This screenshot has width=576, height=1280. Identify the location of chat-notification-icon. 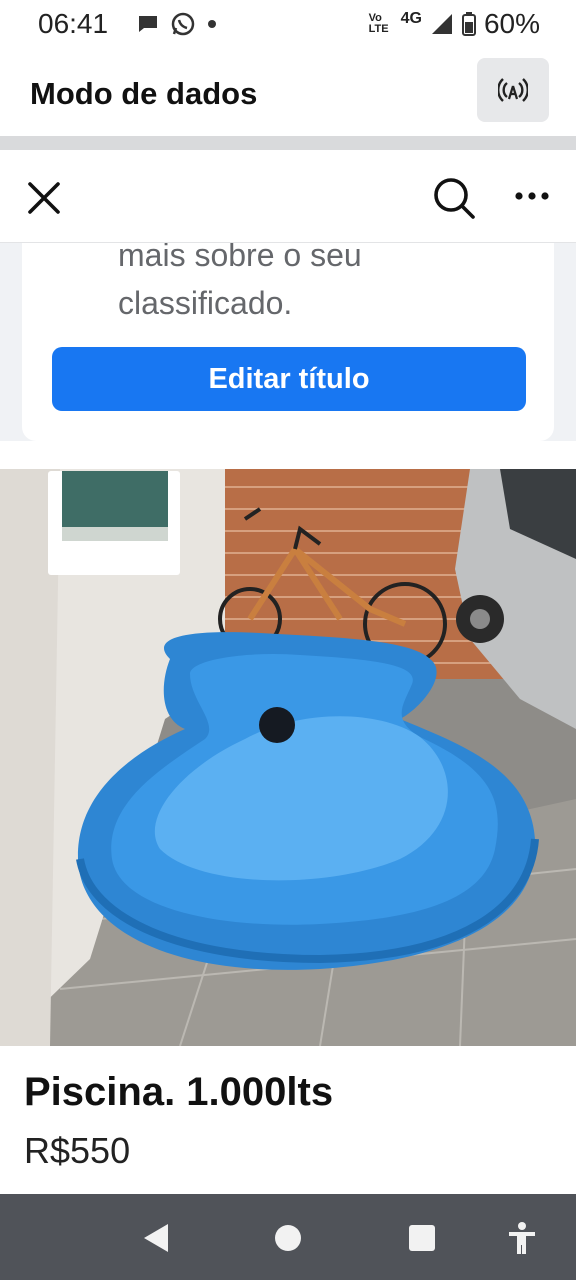
(148, 24).